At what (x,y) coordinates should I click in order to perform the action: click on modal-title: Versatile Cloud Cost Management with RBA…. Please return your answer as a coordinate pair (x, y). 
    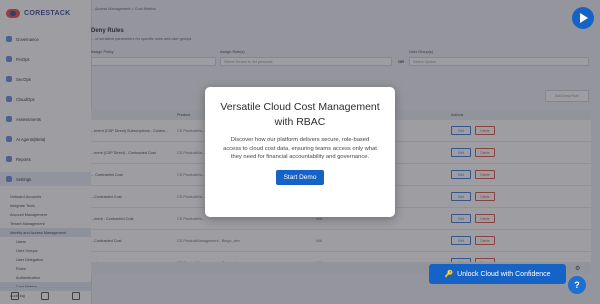
    Looking at the image, I should click on (300, 114).